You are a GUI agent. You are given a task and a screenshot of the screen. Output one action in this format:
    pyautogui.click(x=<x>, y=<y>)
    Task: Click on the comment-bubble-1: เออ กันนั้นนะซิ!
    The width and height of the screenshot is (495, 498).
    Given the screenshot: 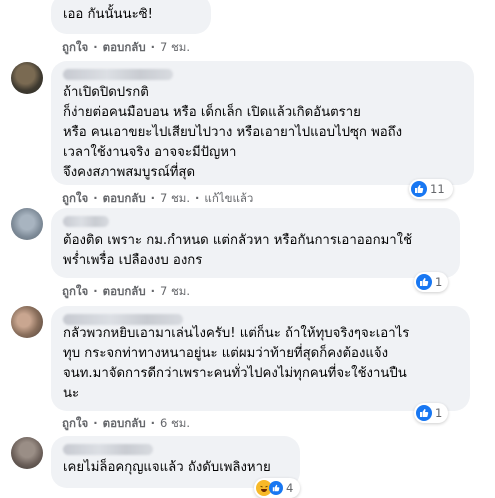 What is the action you would take?
    pyautogui.click(x=131, y=17)
    